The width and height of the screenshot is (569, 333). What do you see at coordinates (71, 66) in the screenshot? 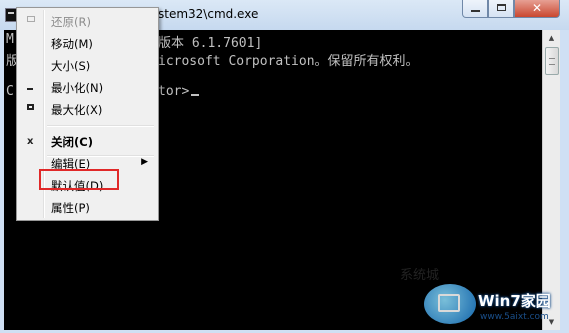
I see `menu-item-size-label: 大小(S)` at bounding box center [71, 66].